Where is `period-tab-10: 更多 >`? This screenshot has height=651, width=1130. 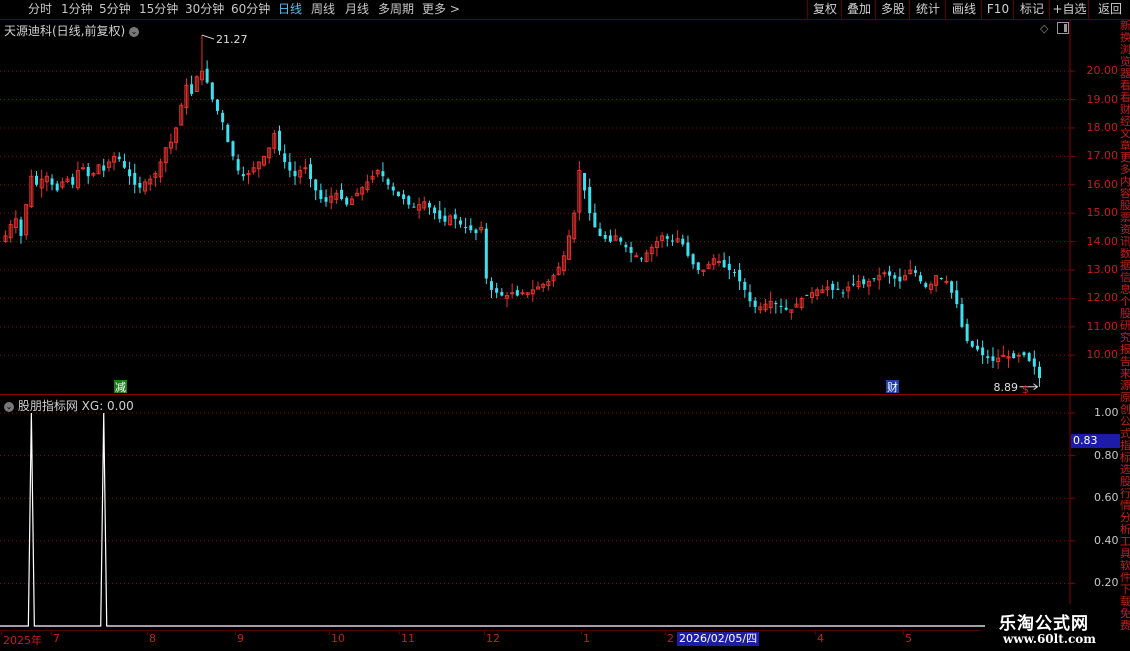
period-tab-10: 更多 > is located at coordinates (441, 9).